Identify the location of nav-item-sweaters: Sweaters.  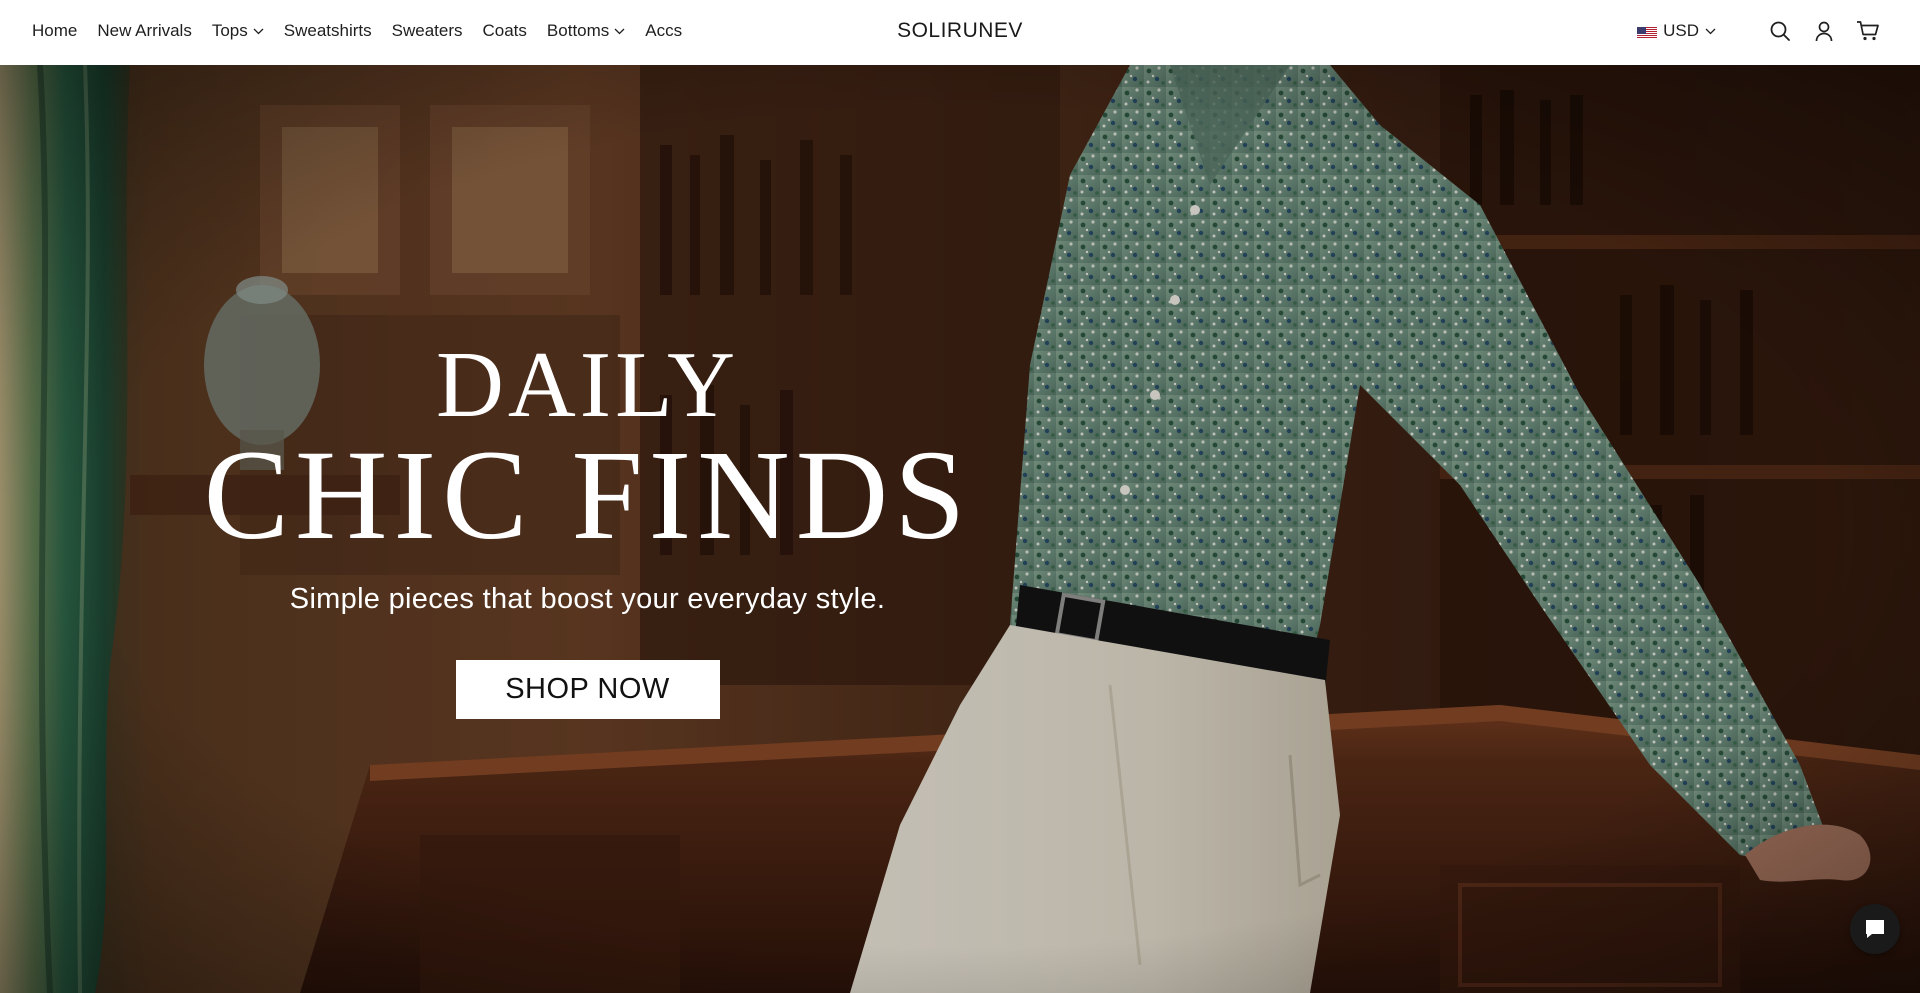
(427, 31).